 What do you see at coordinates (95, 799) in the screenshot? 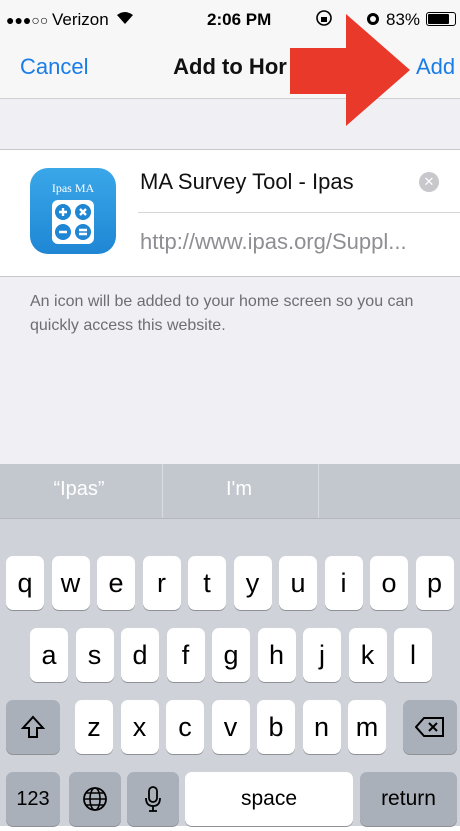
I see `globe-key` at bounding box center [95, 799].